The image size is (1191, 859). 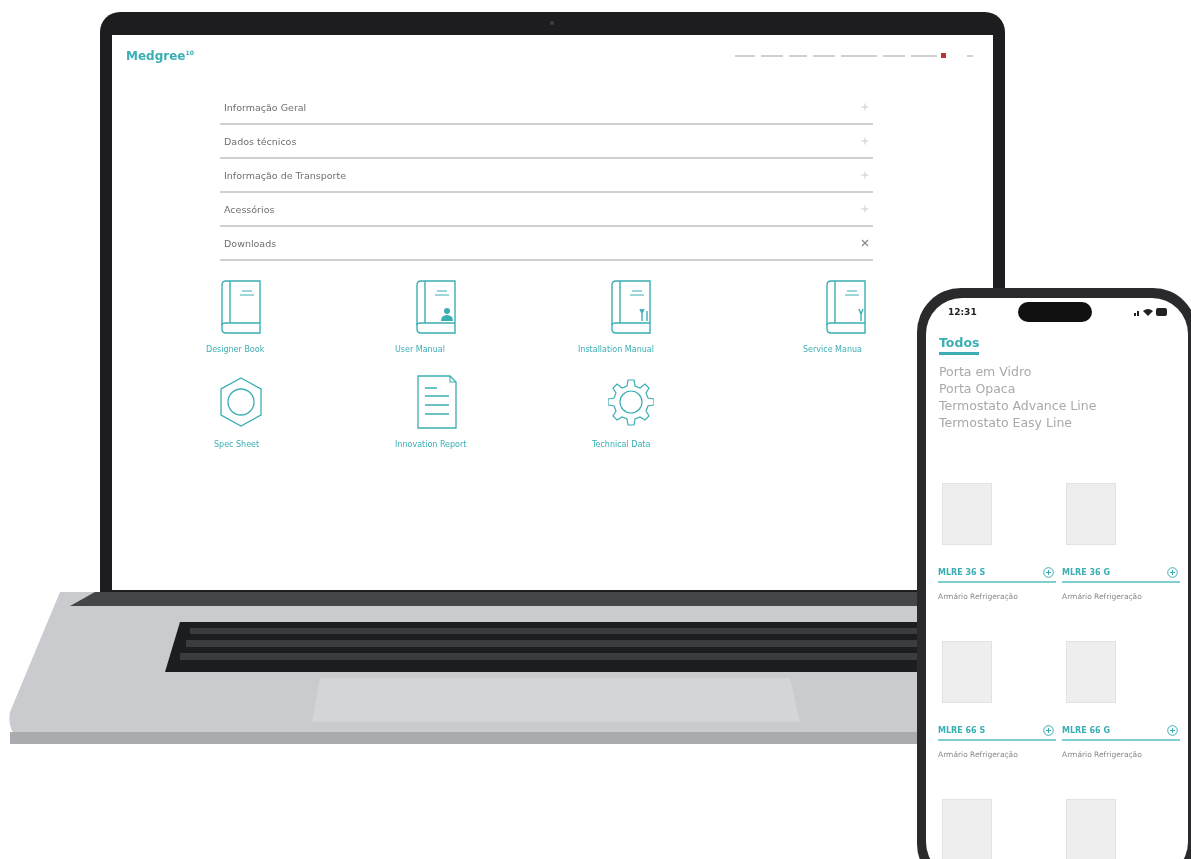 What do you see at coordinates (1006, 422) in the screenshot?
I see `category-tab: Termostato Easy Line` at bounding box center [1006, 422].